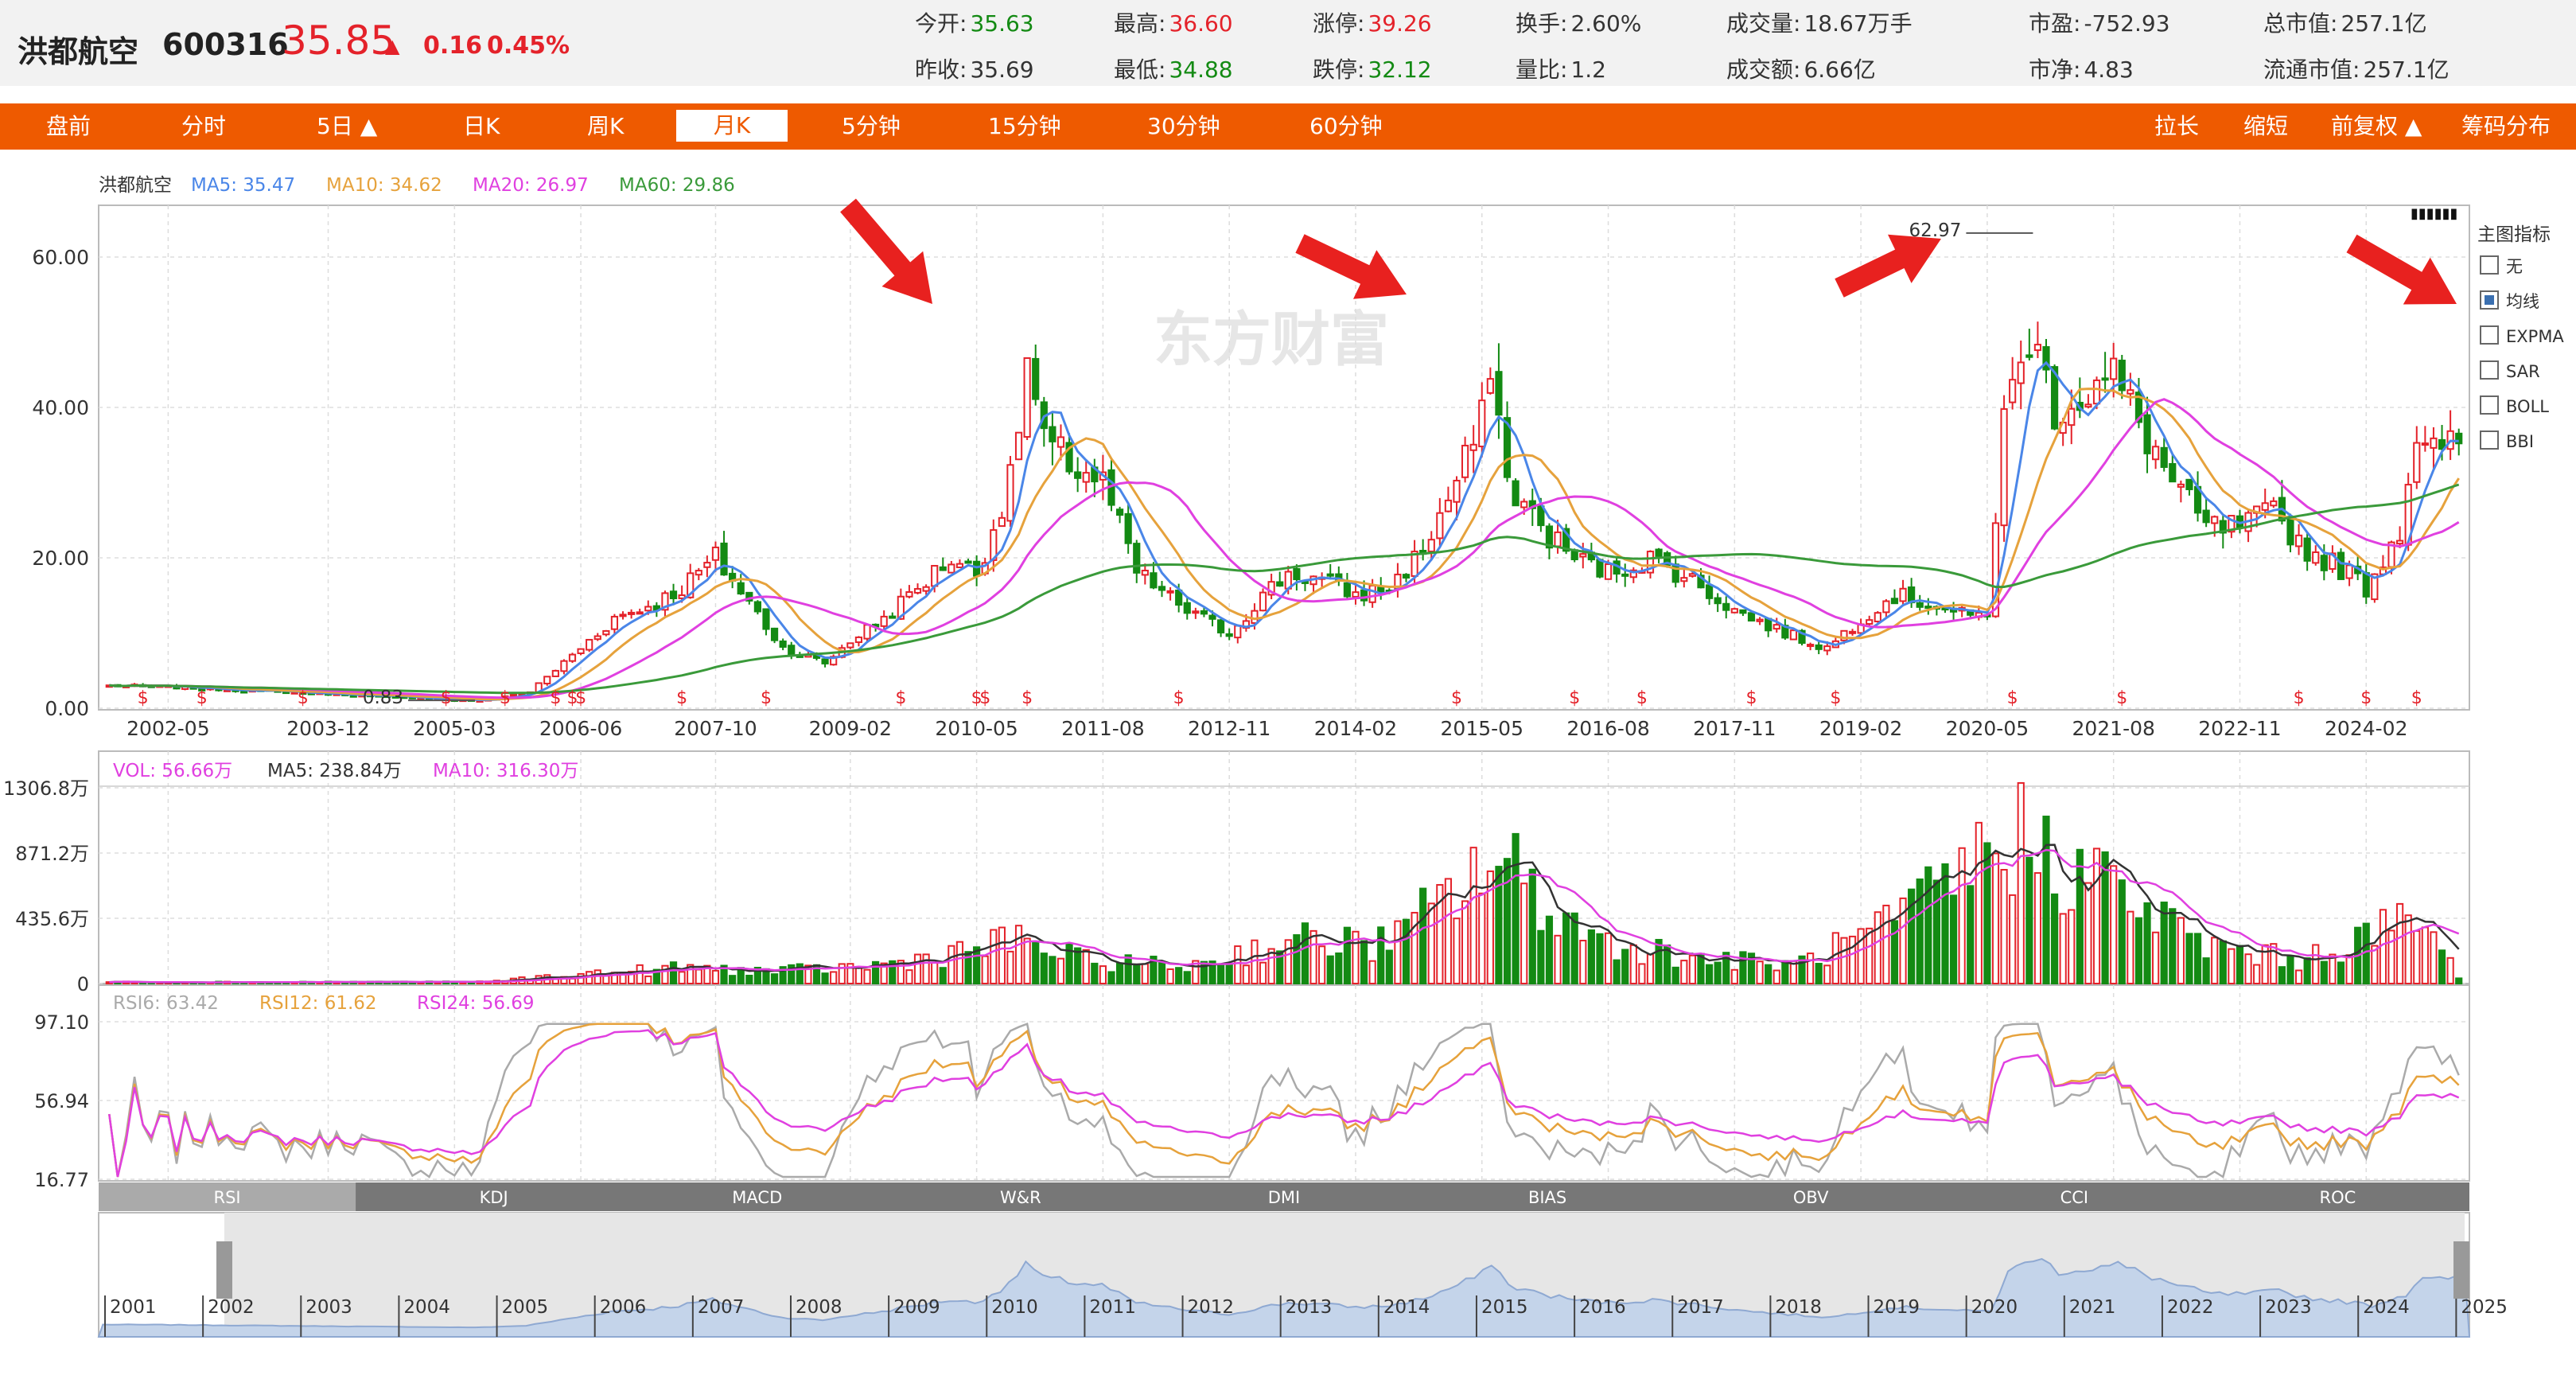 This screenshot has height=1383, width=2576. What do you see at coordinates (476, 1004) in the screenshot?
I see `rsi-legend-item: RSI24: 56.69` at bounding box center [476, 1004].